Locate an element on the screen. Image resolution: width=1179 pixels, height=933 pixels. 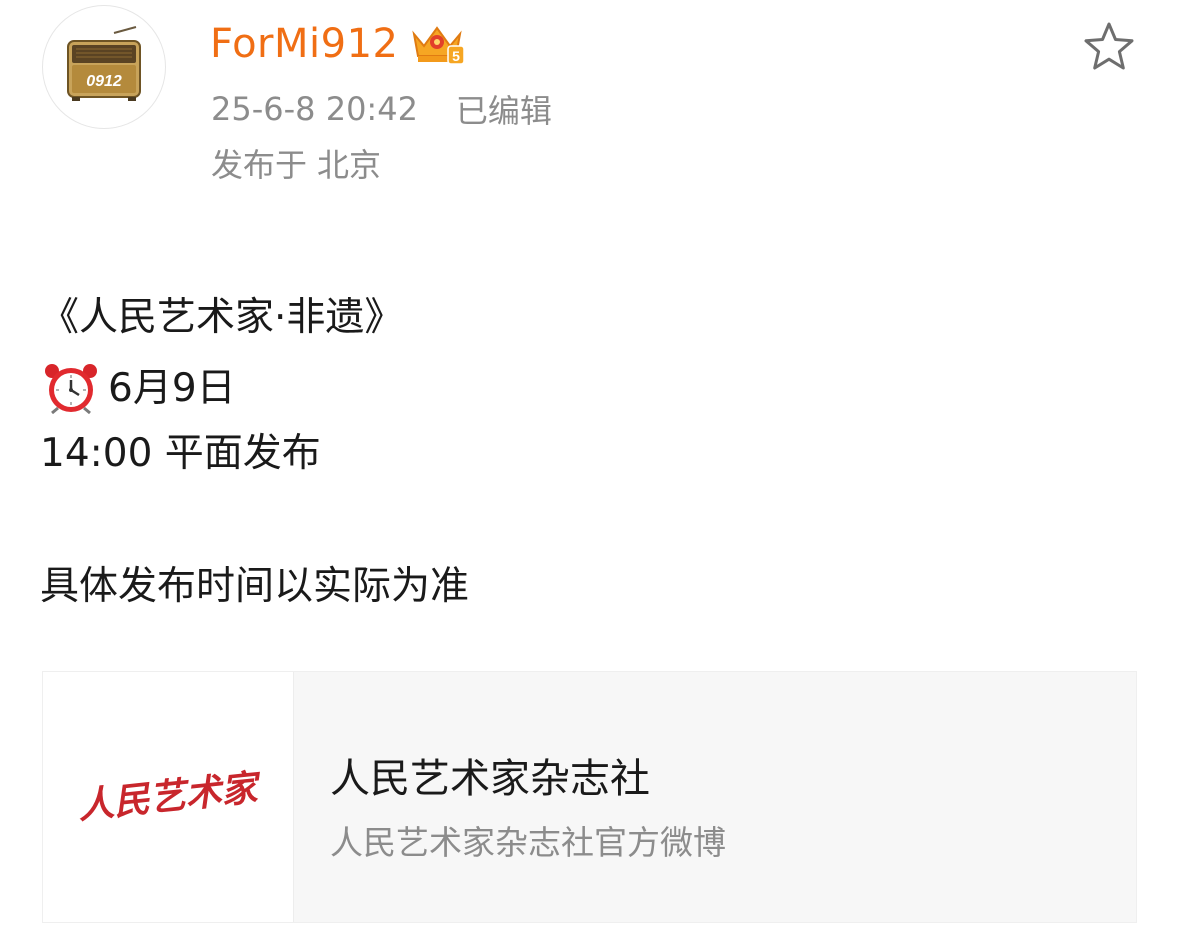
location-city: 北京 is located at coordinates (349, 165).